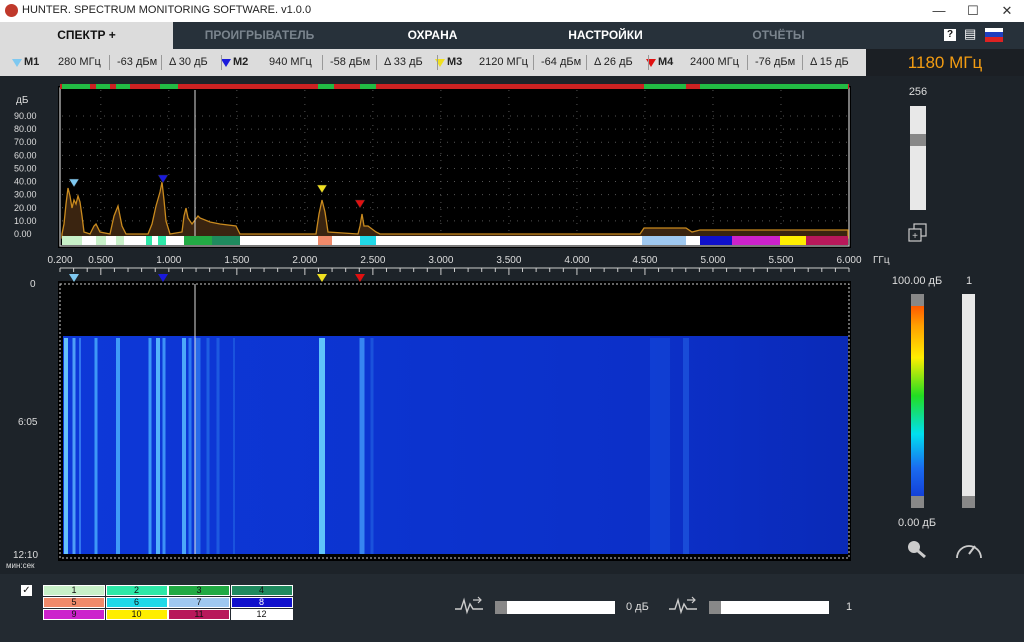  Describe the element at coordinates (780, 260) in the screenshot. I see `x-tick-label: 5.500` at that location.